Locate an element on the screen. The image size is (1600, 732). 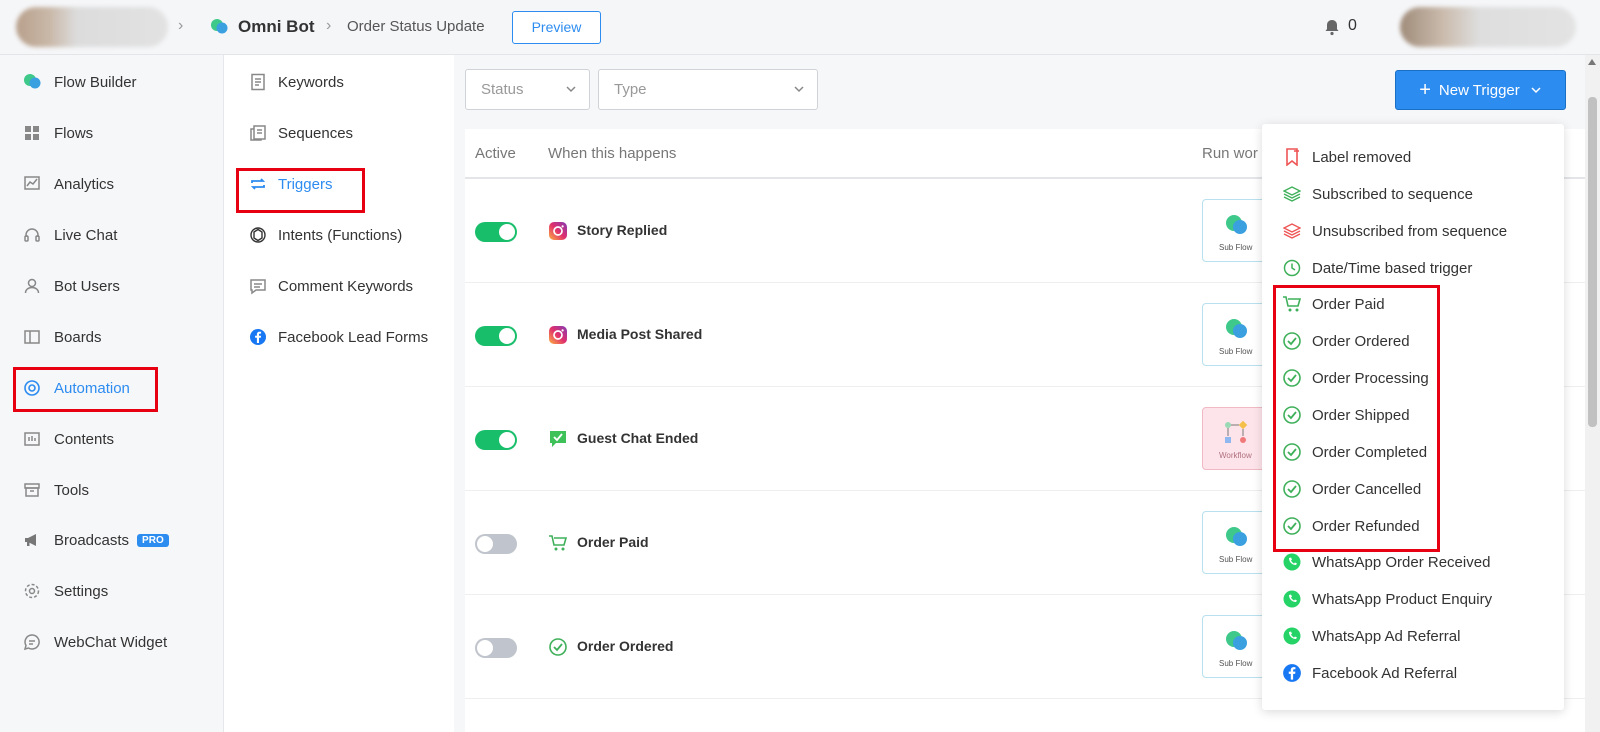
trigger-label: Order Ordered is located at coordinates (625, 646).